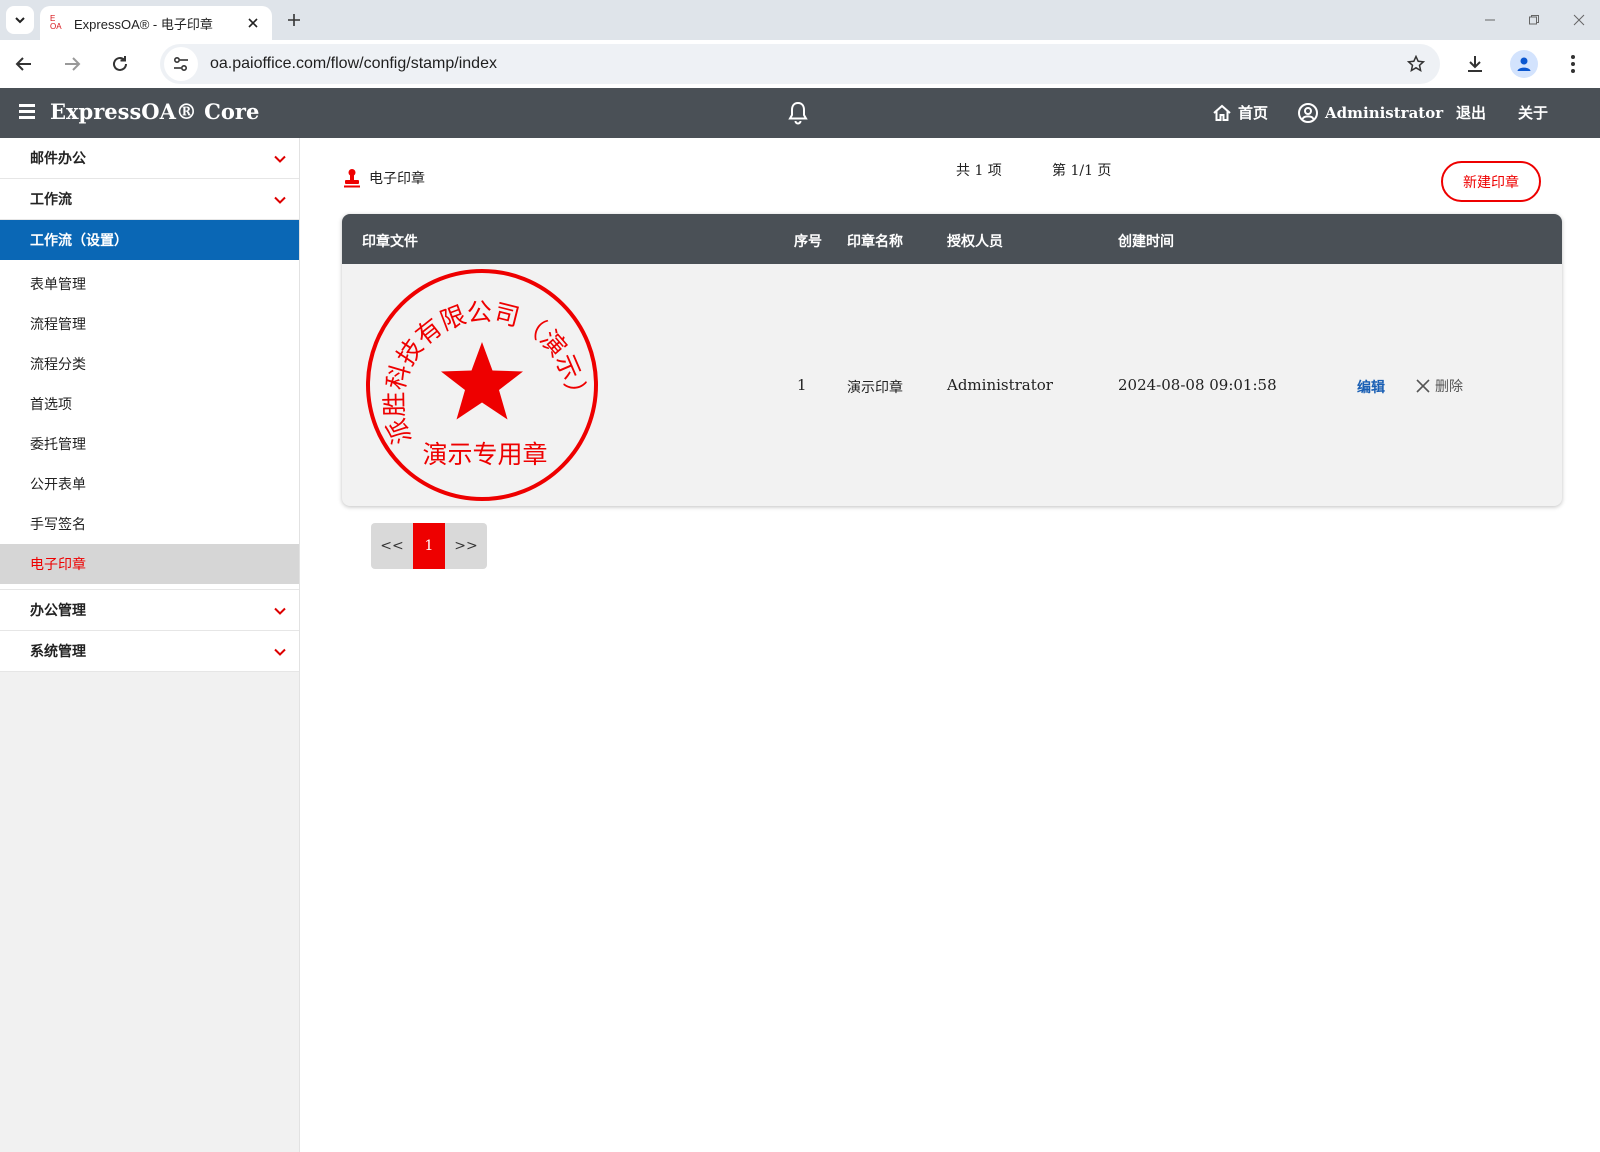  What do you see at coordinates (1384, 113) in the screenshot?
I see `user-name: Administrator` at bounding box center [1384, 113].